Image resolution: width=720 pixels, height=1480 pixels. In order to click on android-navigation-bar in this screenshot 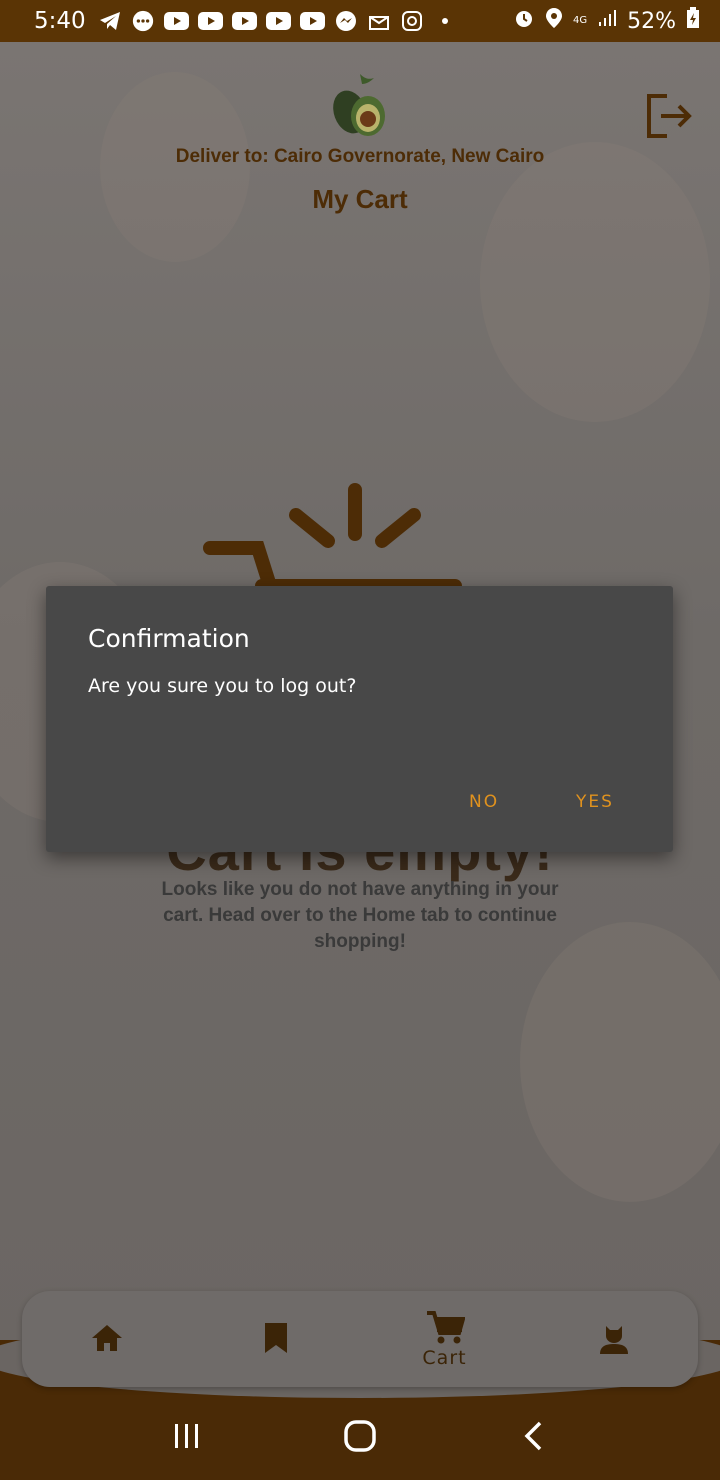, I will do `click(360, 1436)`.